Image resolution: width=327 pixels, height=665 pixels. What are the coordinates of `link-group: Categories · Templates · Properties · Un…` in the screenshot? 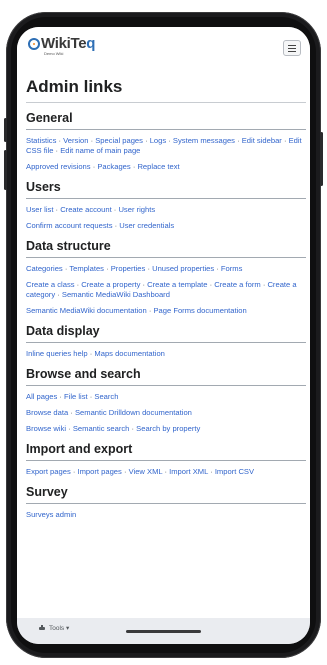 It's located at (166, 269).